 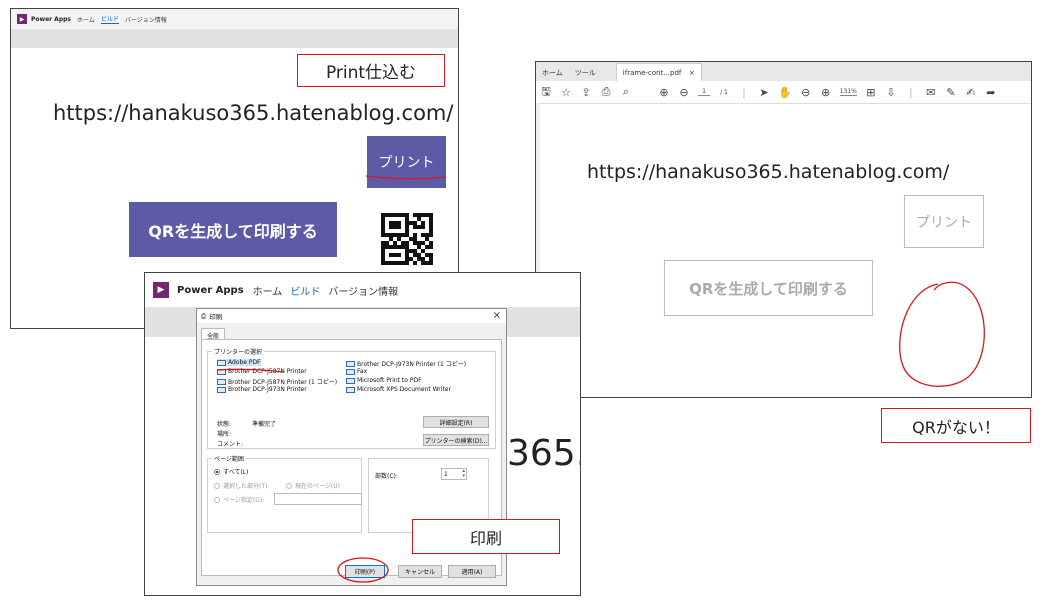 I want to click on page-number-input: 1, so click(x=704, y=92).